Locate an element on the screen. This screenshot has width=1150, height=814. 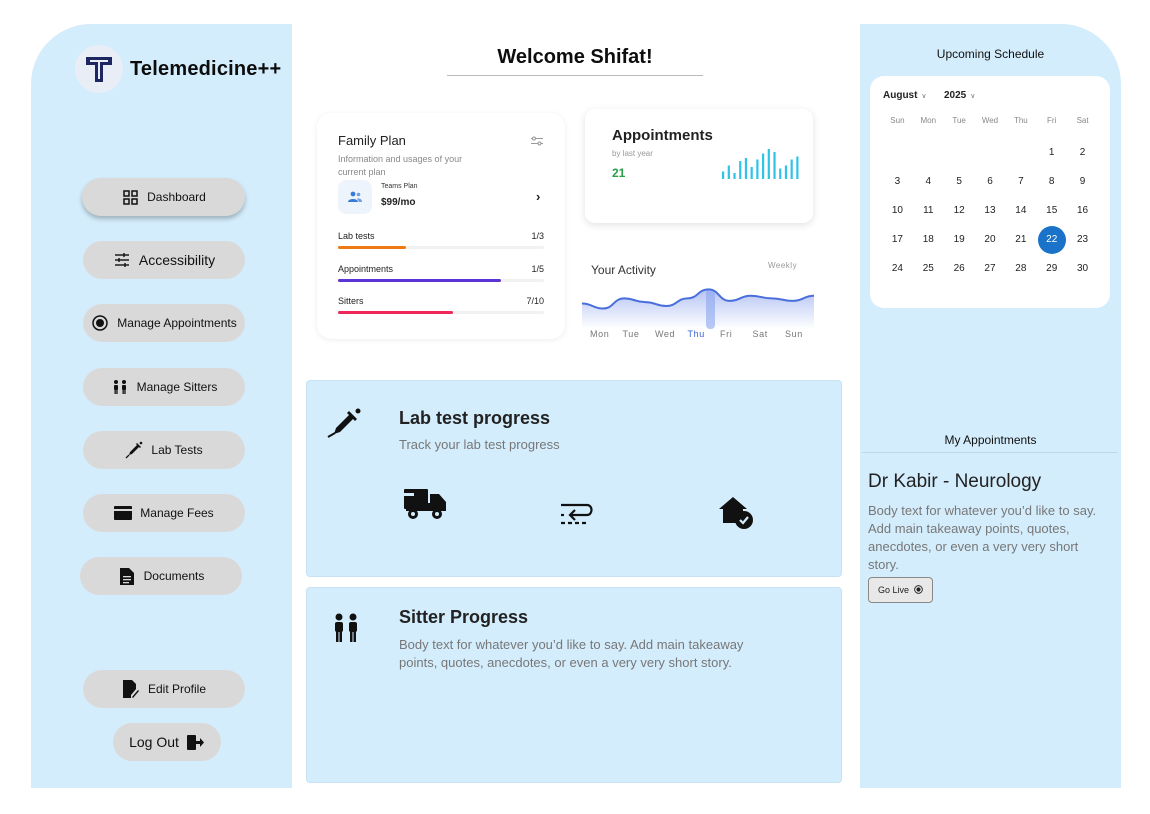
logout-button: Log Out is located at coordinates (167, 742).